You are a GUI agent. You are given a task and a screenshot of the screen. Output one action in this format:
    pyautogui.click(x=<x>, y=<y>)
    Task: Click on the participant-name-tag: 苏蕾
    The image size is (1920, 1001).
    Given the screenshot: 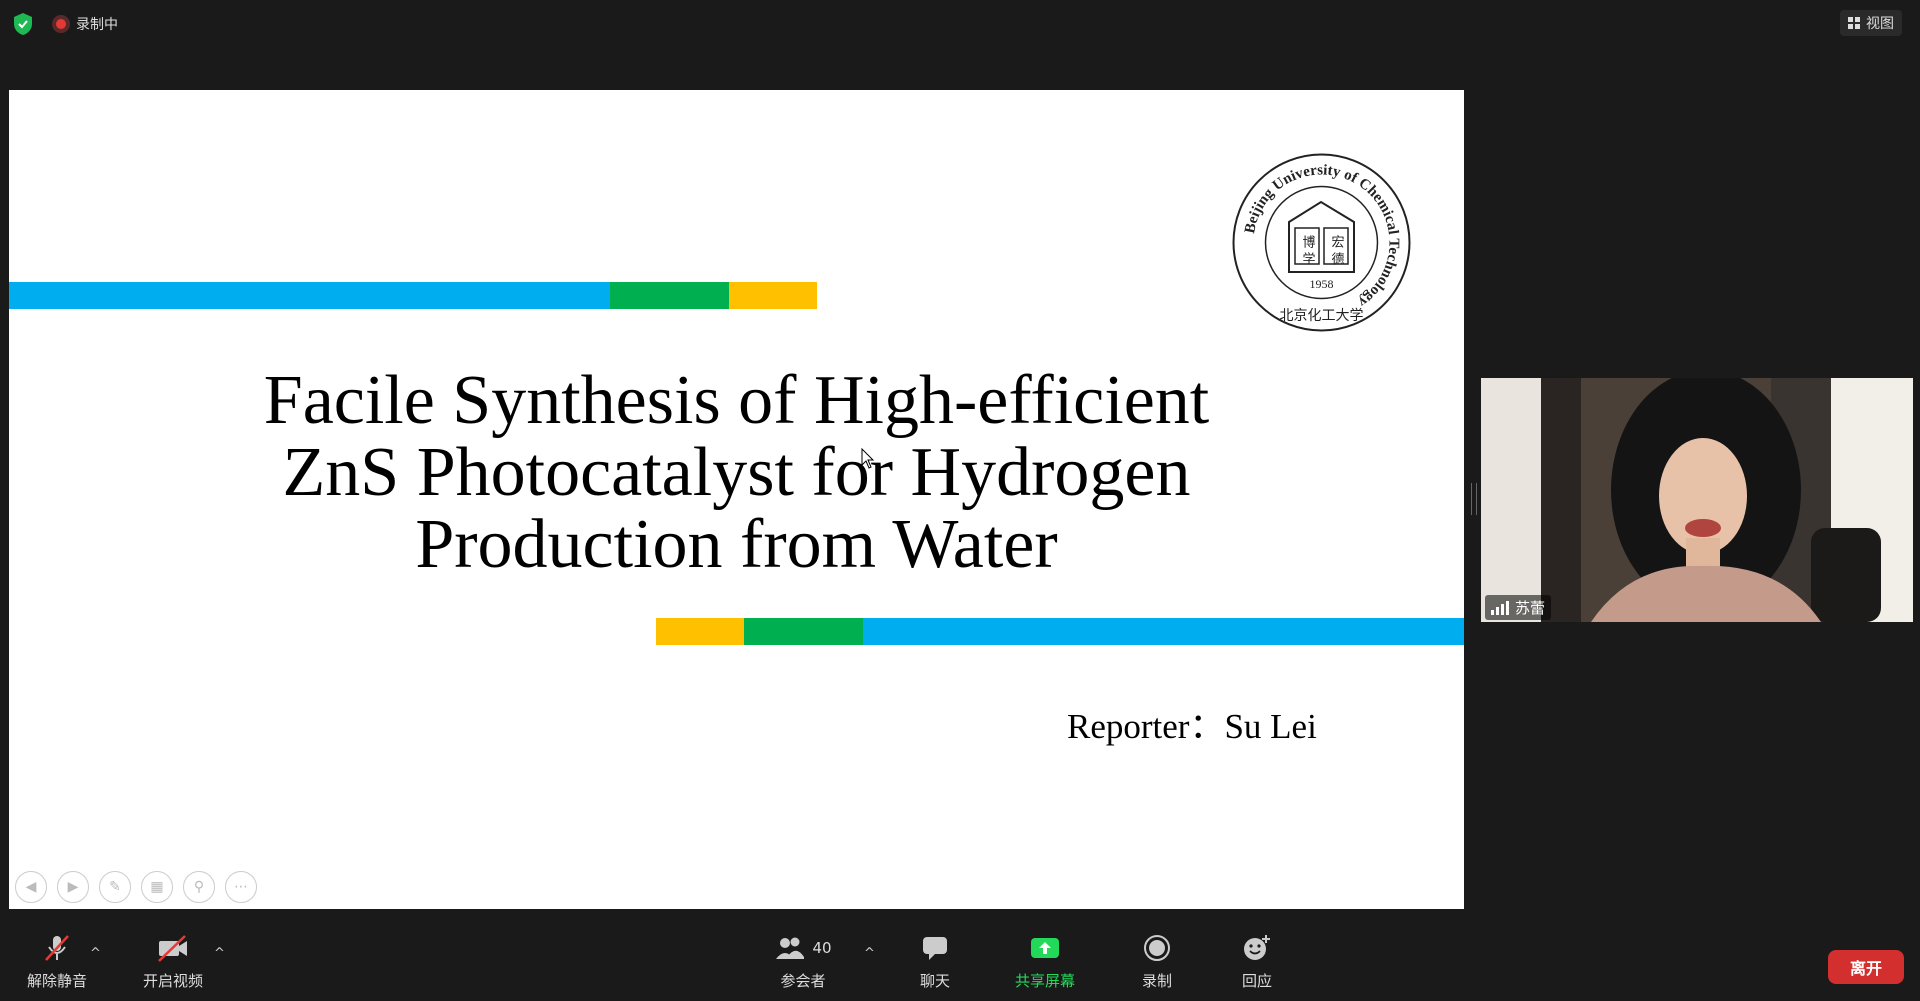 What is the action you would take?
    pyautogui.click(x=1518, y=607)
    